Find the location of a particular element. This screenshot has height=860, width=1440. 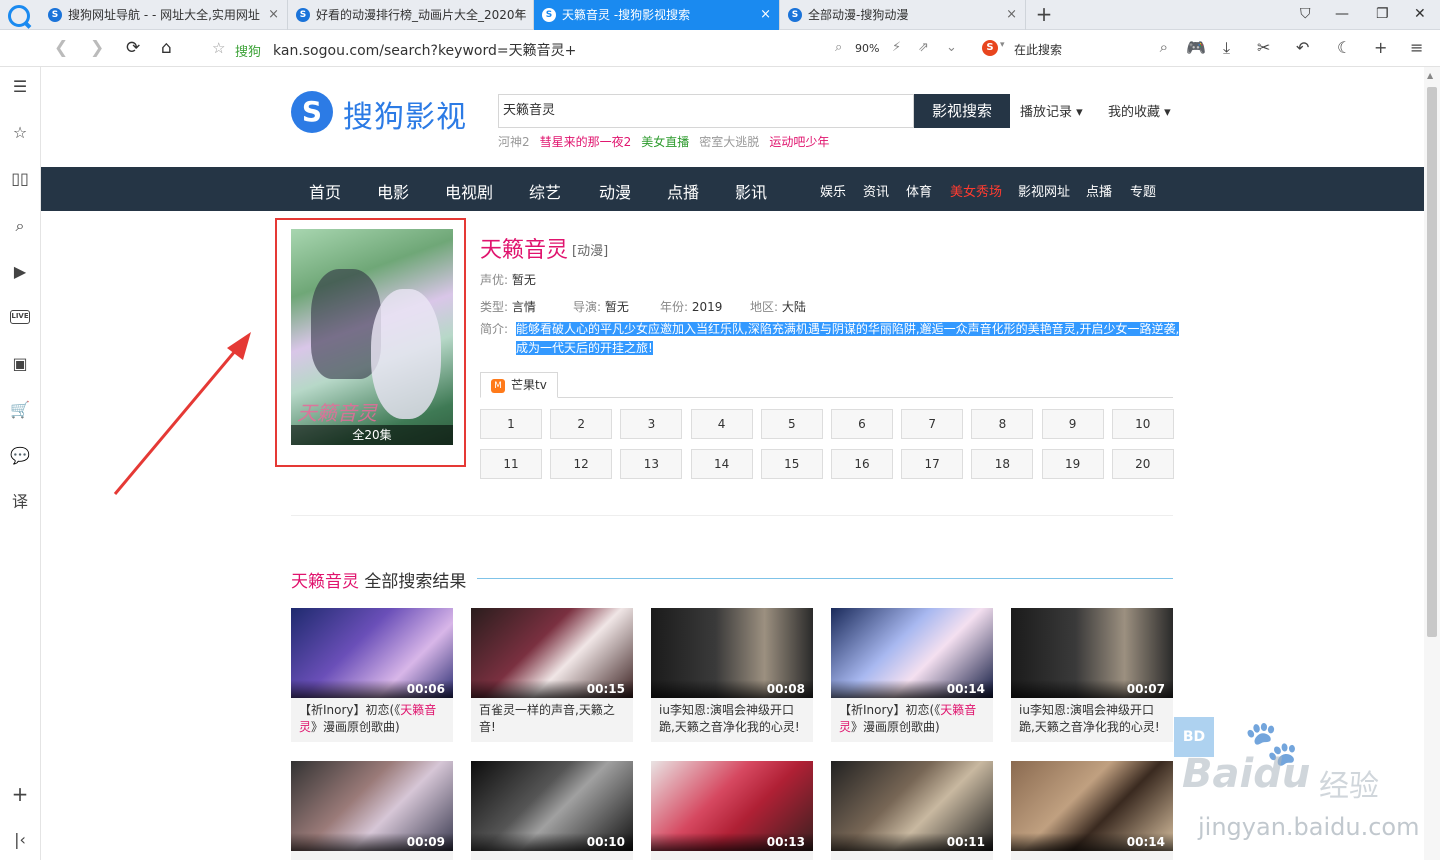

video-card: 00:07 iu李知恩:演唱会神级开口跪,天籁之音净化我的心灵! is located at coordinates (1092, 675).